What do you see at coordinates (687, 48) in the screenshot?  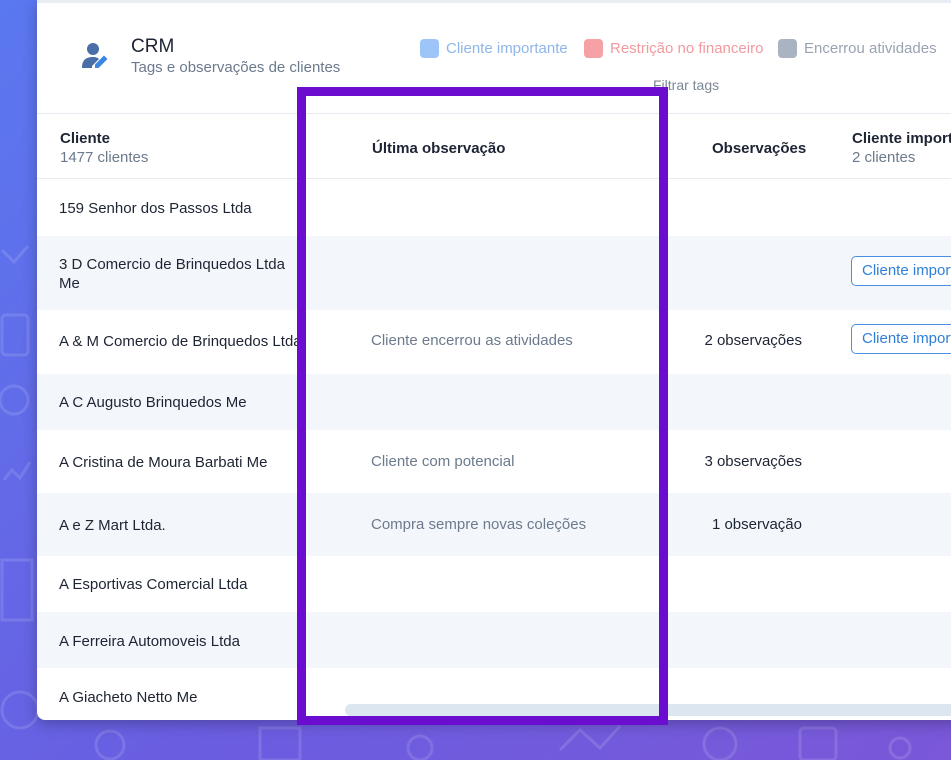 I see `legend-label: Restrição no financeiro` at bounding box center [687, 48].